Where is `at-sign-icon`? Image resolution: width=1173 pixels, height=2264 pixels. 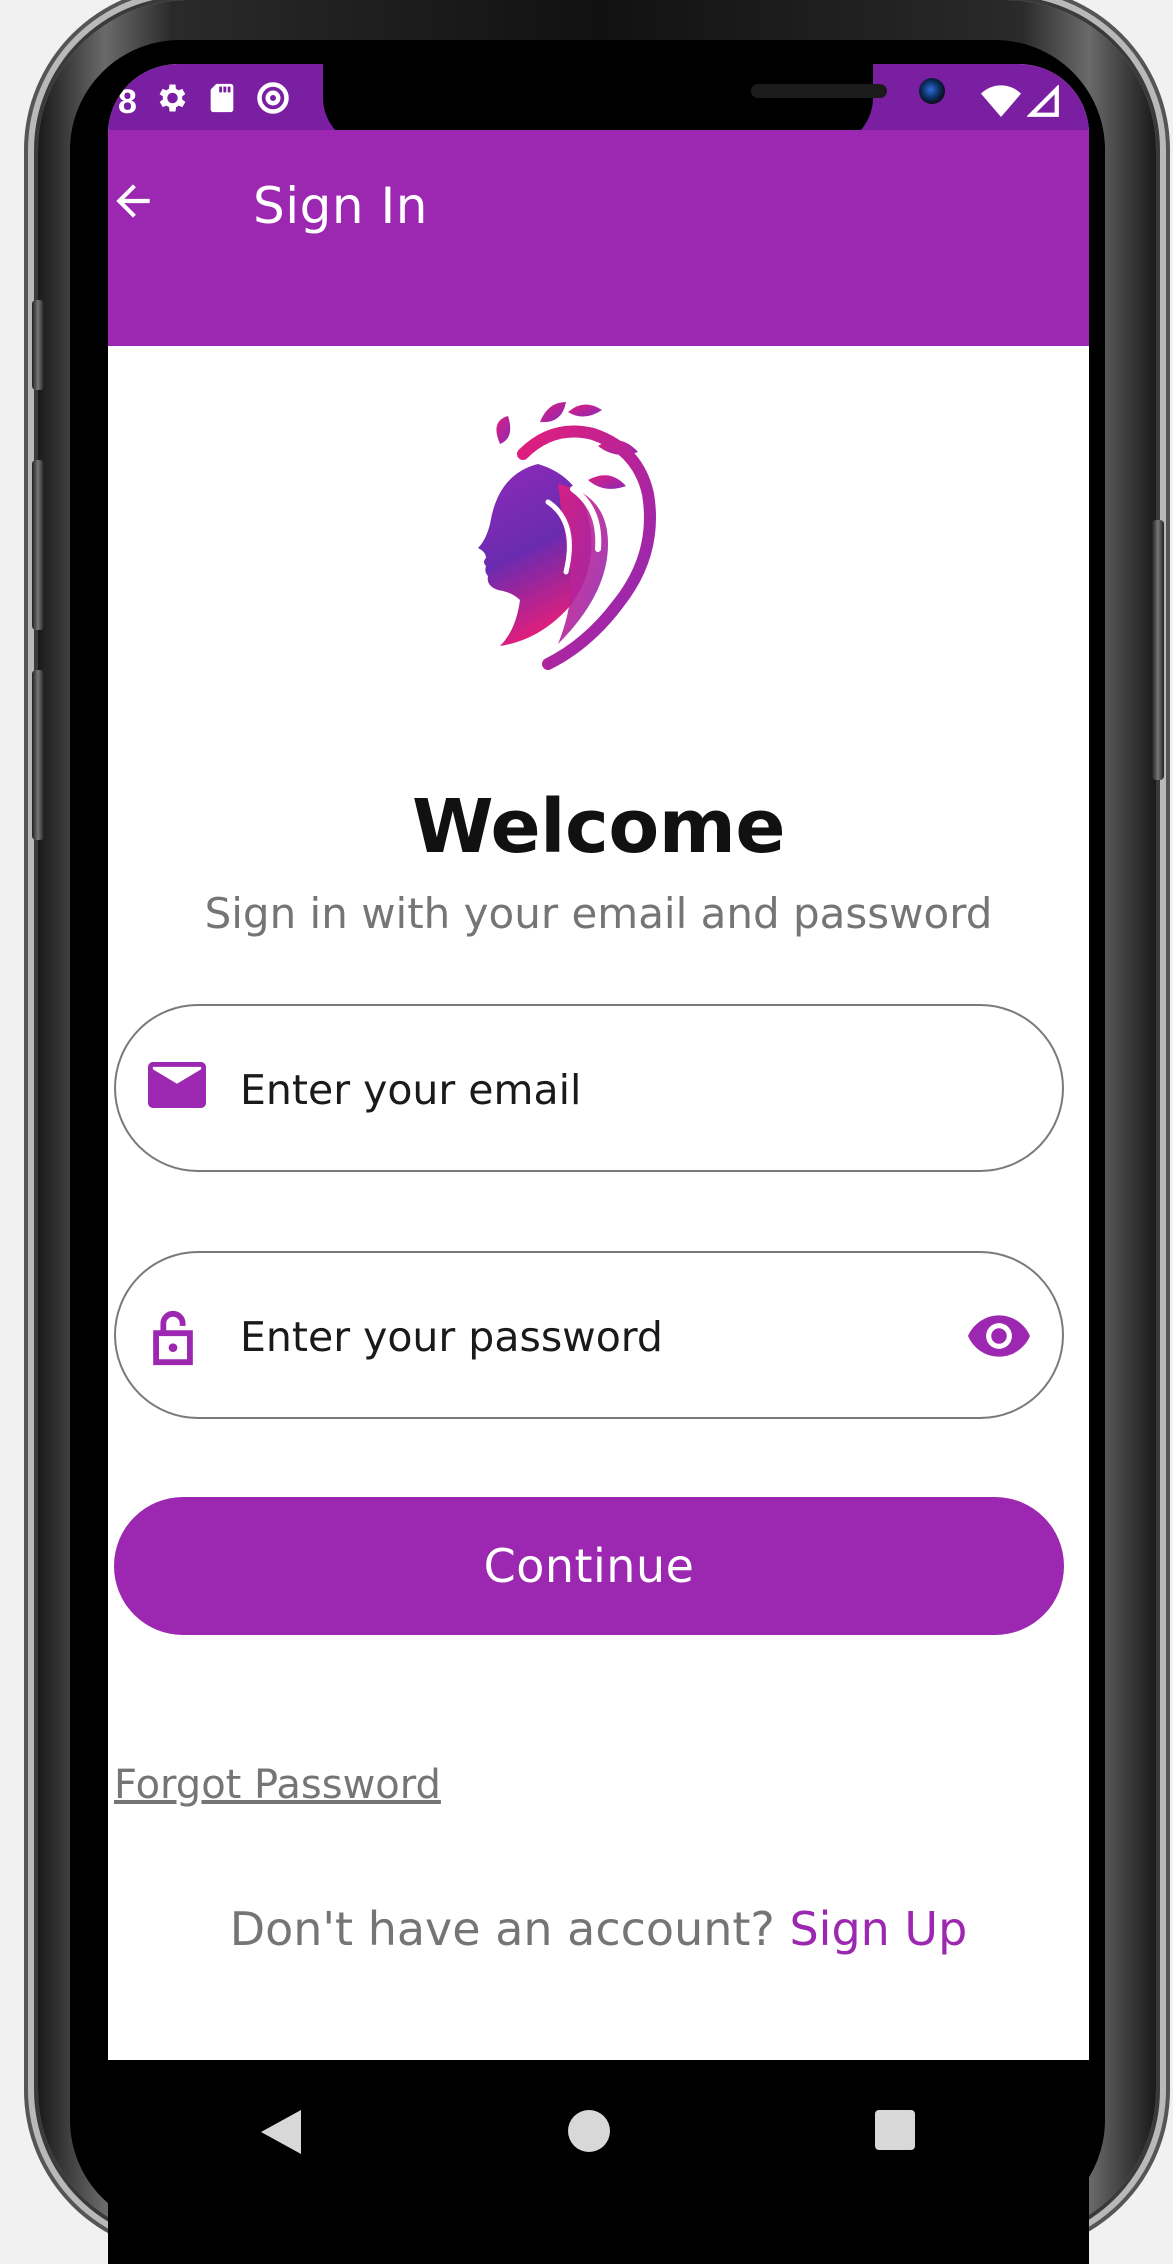
at-sign-icon is located at coordinates (273, 102).